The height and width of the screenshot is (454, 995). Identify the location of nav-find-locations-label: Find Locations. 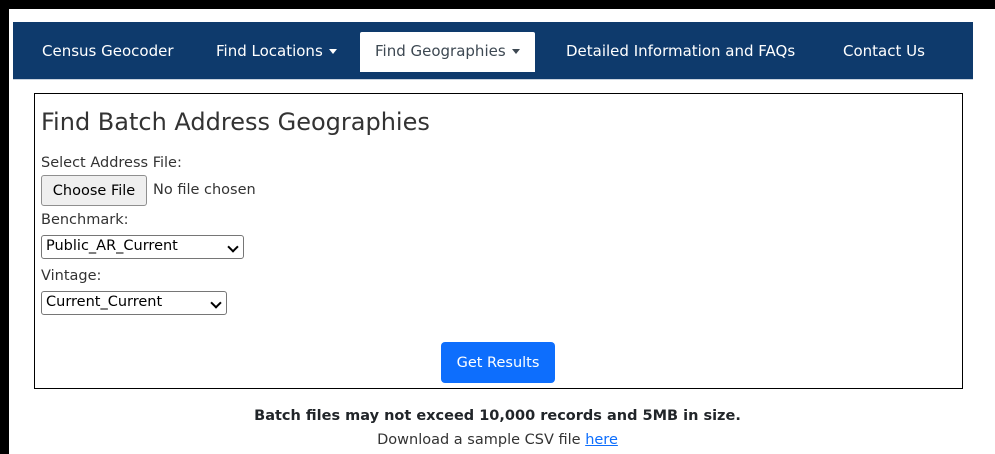
(269, 51).